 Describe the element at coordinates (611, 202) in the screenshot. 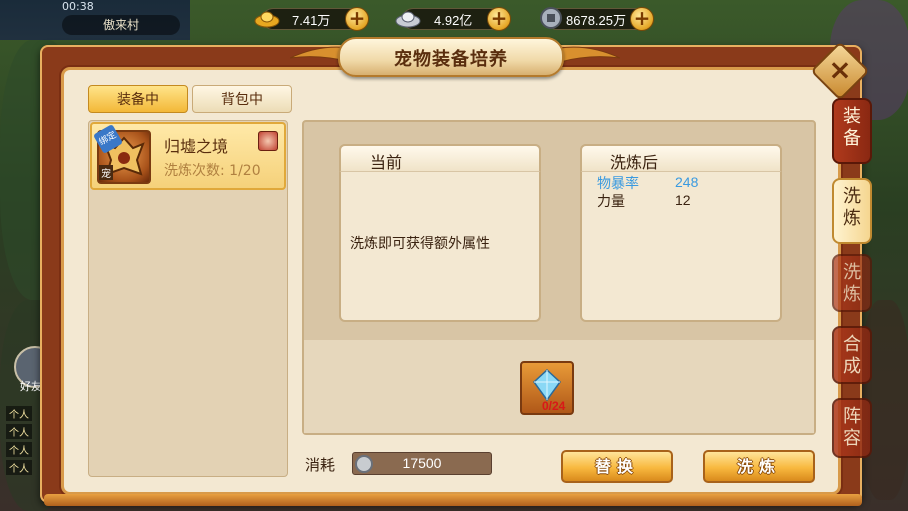

I see `attribute-name: 力量` at that location.